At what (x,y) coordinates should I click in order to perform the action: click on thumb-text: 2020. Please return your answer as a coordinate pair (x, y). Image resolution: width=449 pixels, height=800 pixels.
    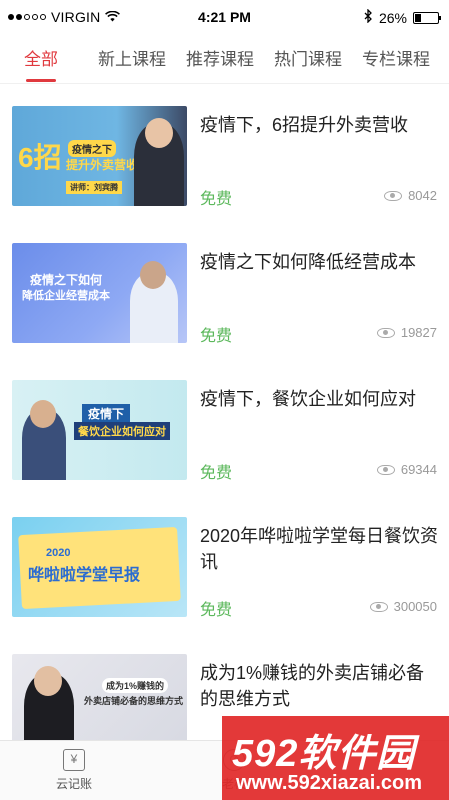
    Looking at the image, I should click on (58, 553).